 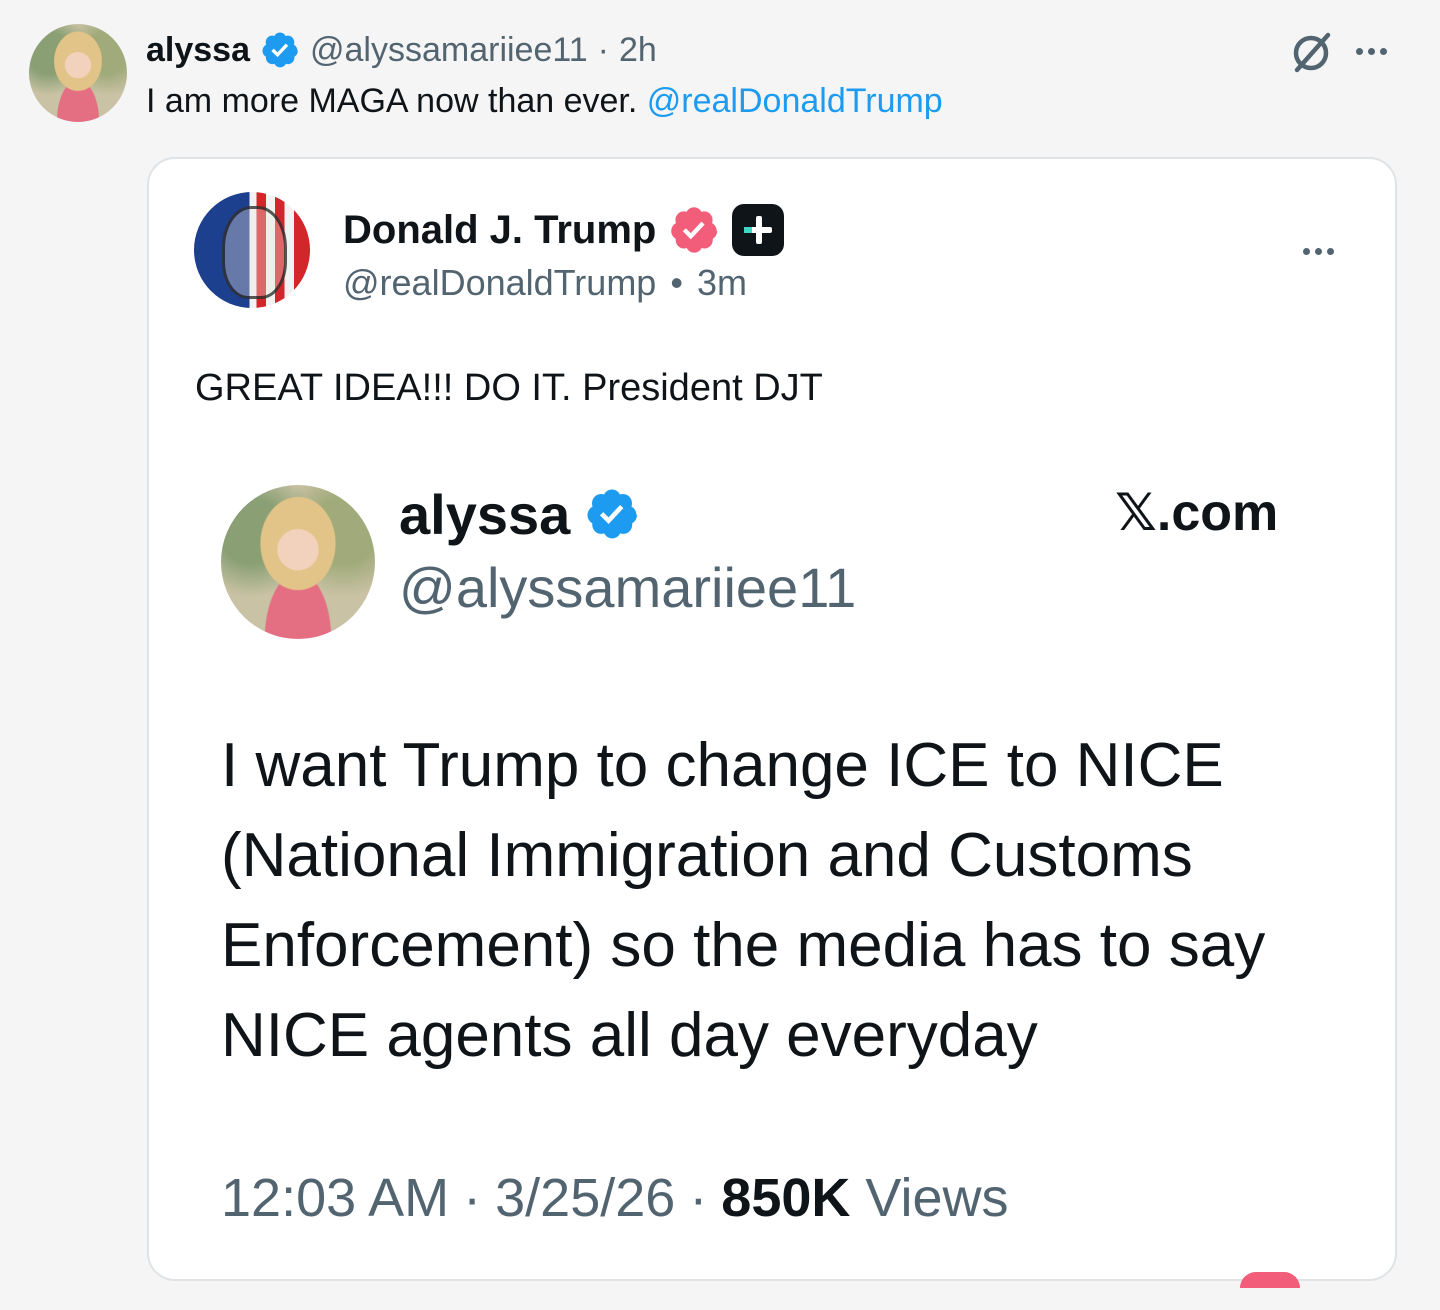 I want to click on quoted-author-handle: @realDonaldTrump, so click(x=499, y=283).